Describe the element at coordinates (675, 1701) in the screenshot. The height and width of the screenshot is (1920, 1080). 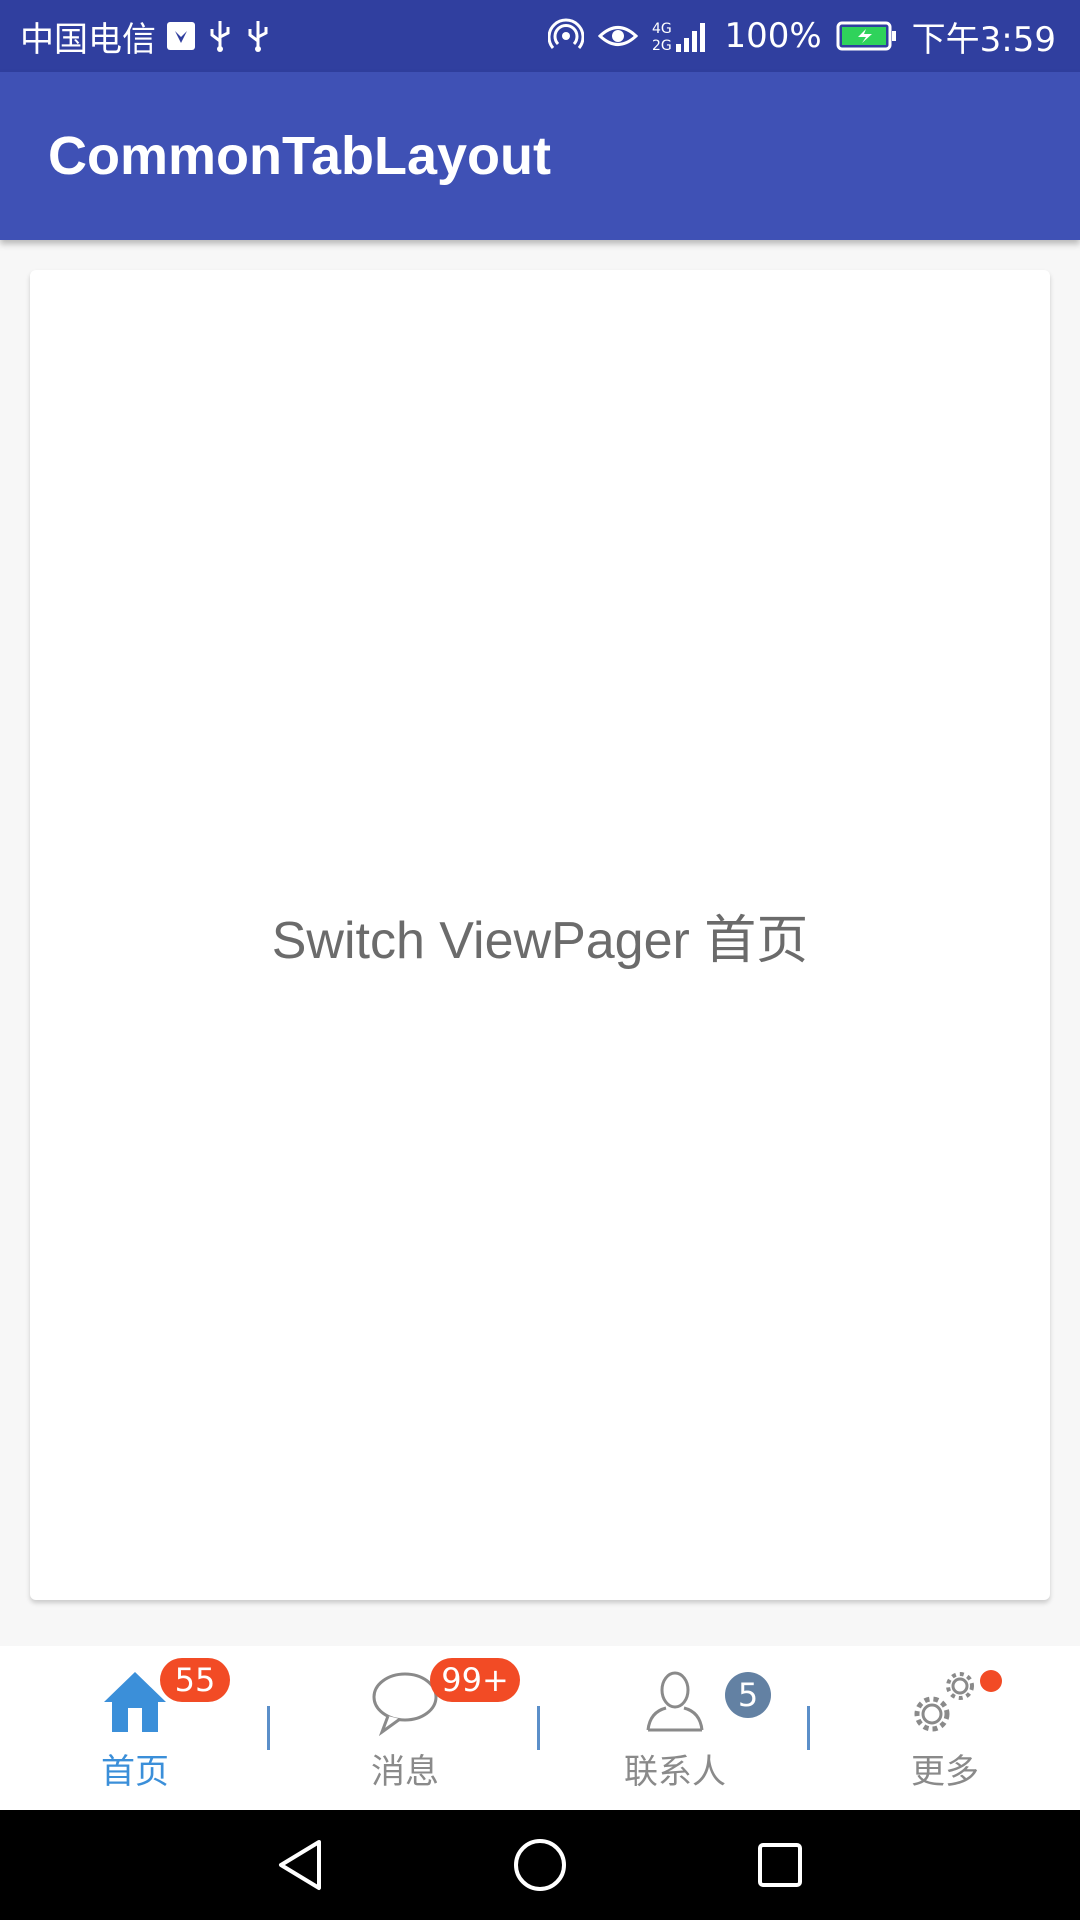
I see `contact-person-icon` at that location.